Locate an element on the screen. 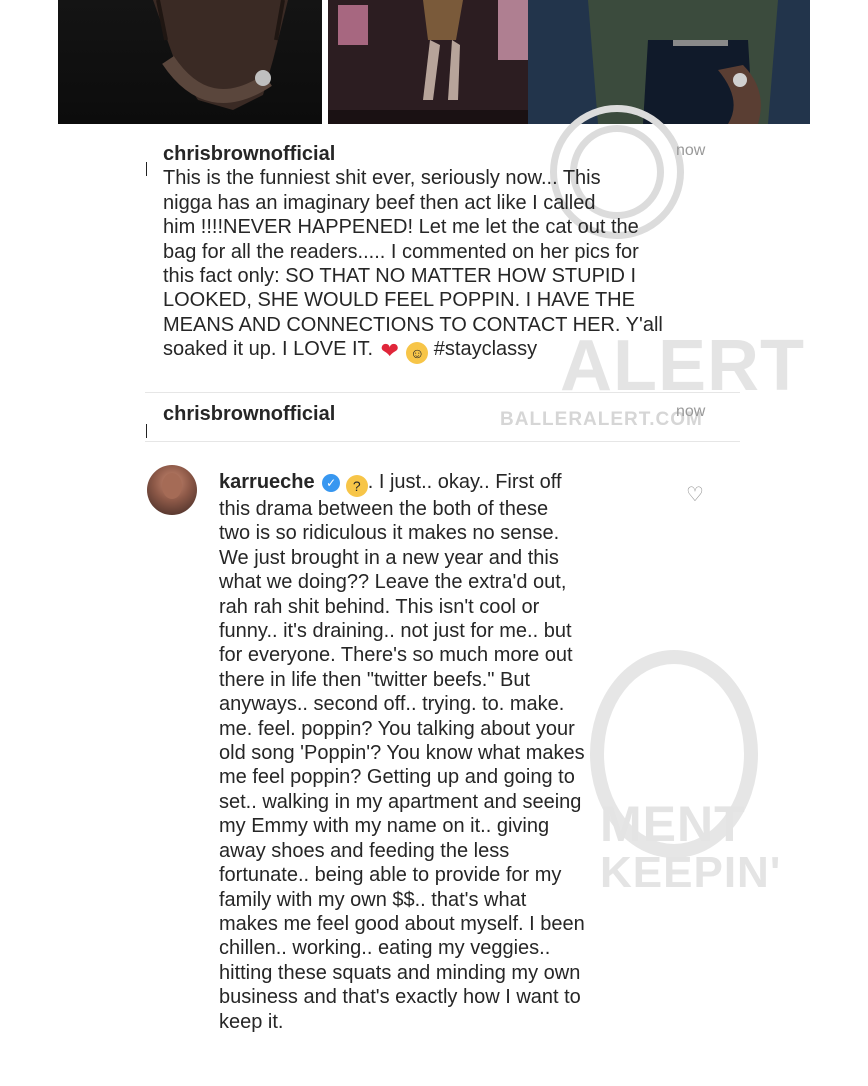 This screenshot has height=1086, width=868. photo-2-illustration is located at coordinates (428, 62).